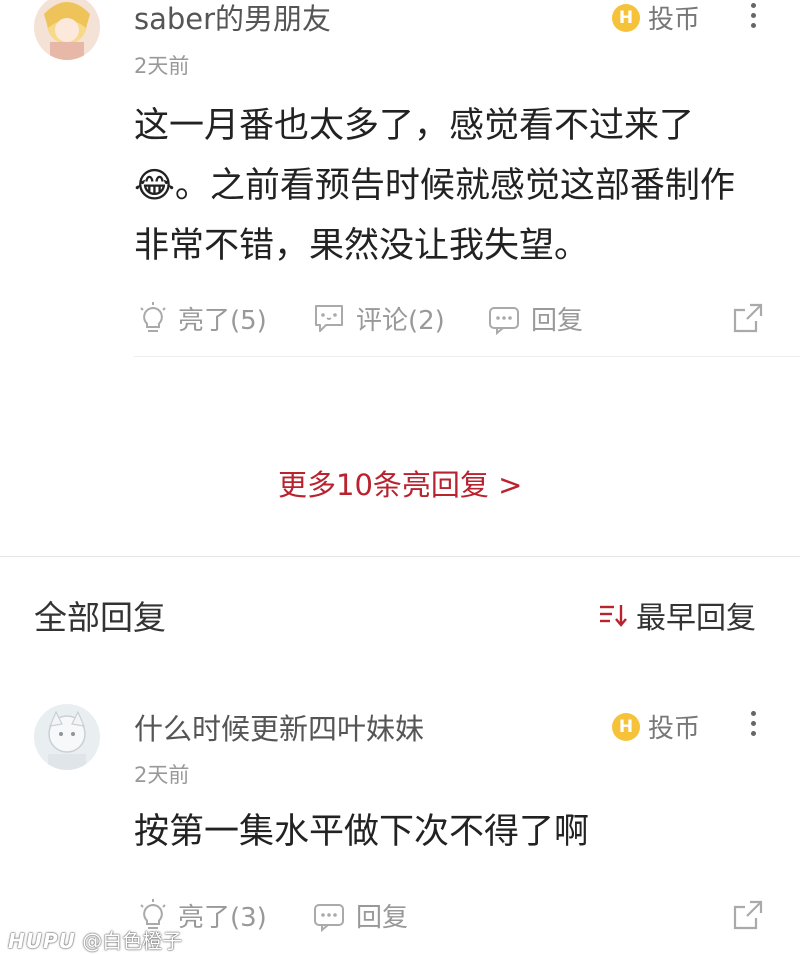 The width and height of the screenshot is (800, 954). I want to click on section-divider, so click(400, 556).